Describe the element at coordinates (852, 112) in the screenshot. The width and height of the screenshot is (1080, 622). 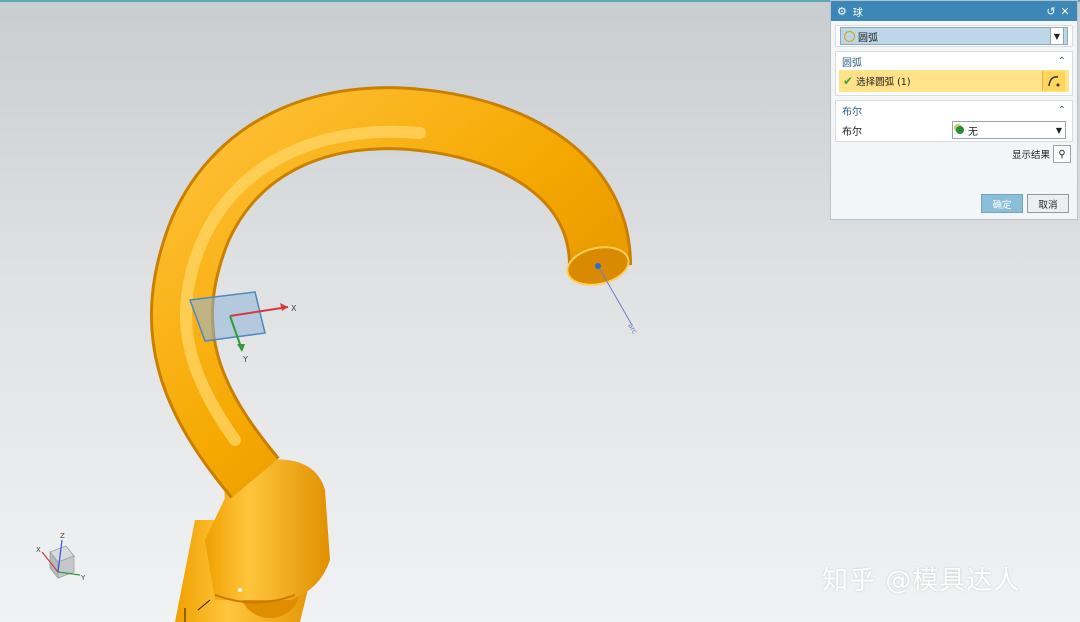
I see `boolean-section-title: 布尔` at that location.